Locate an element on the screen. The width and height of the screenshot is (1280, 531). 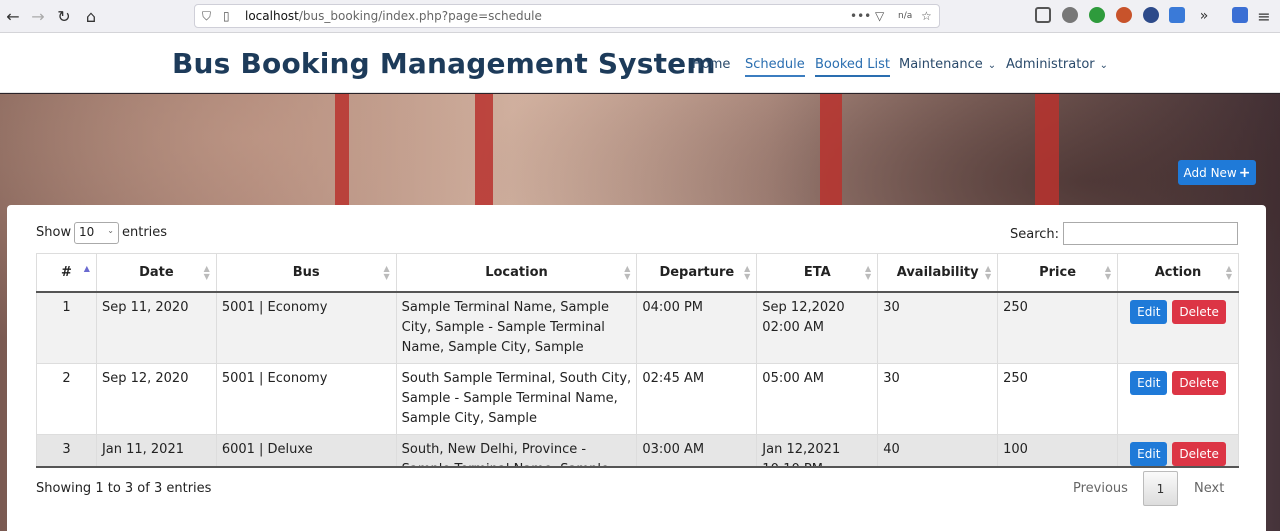
shield-icon: ⛉ is located at coordinates (207, 16).